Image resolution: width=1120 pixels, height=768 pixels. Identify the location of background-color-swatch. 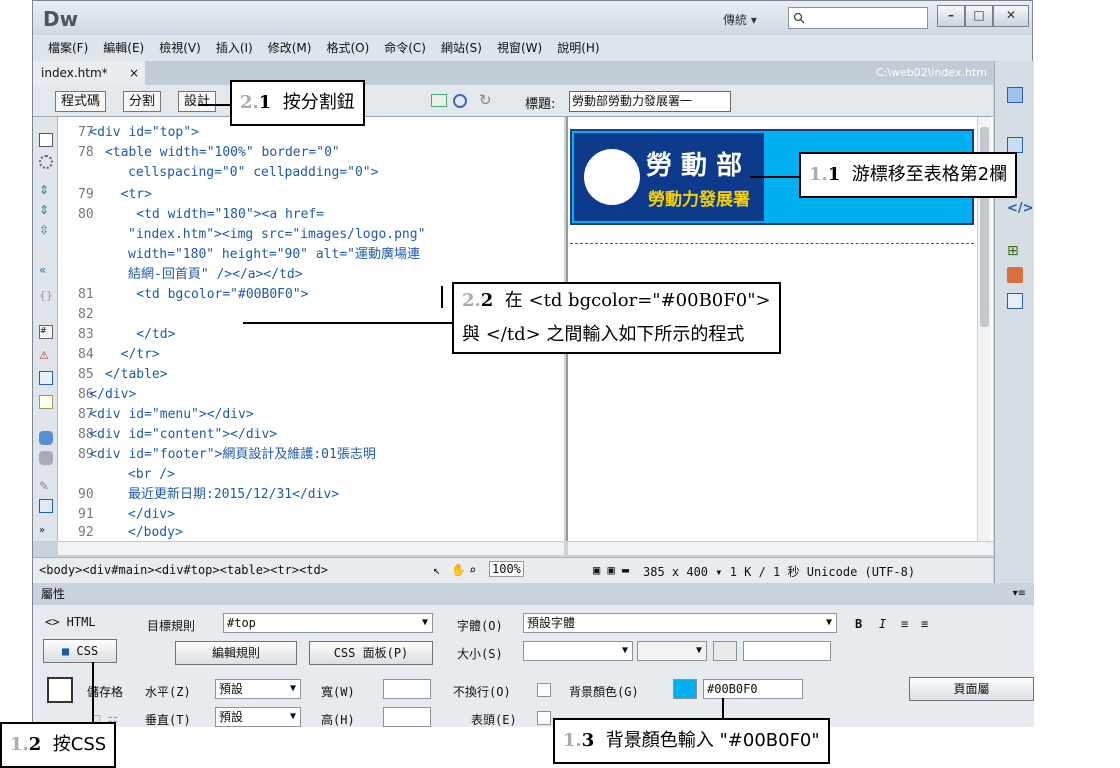
(685, 689).